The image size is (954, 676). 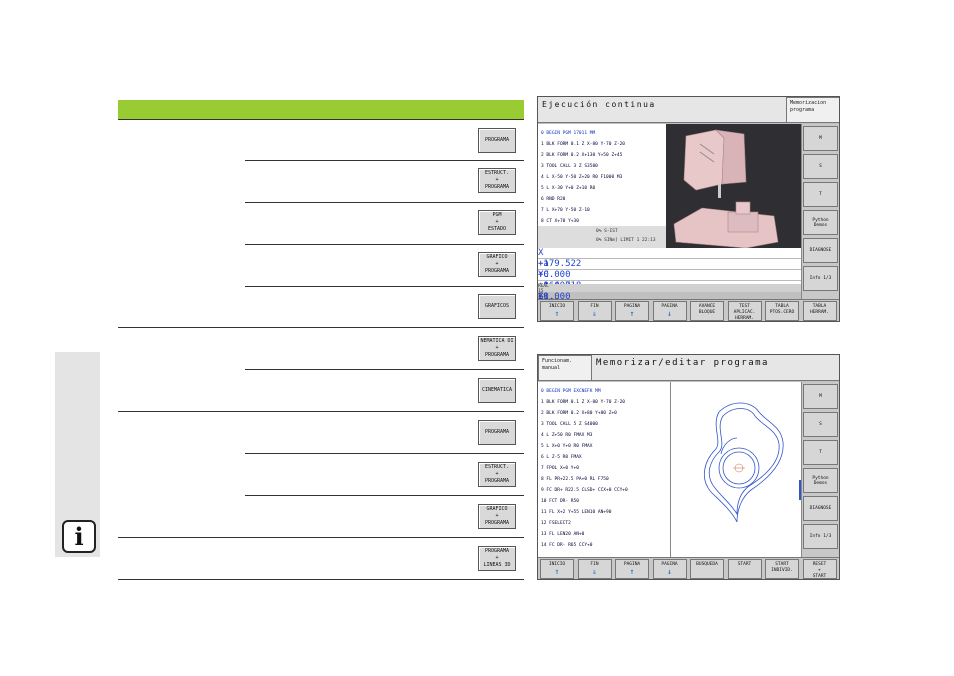 I want to click on table-softkey: GRAFICOS, so click(x=497, y=306).